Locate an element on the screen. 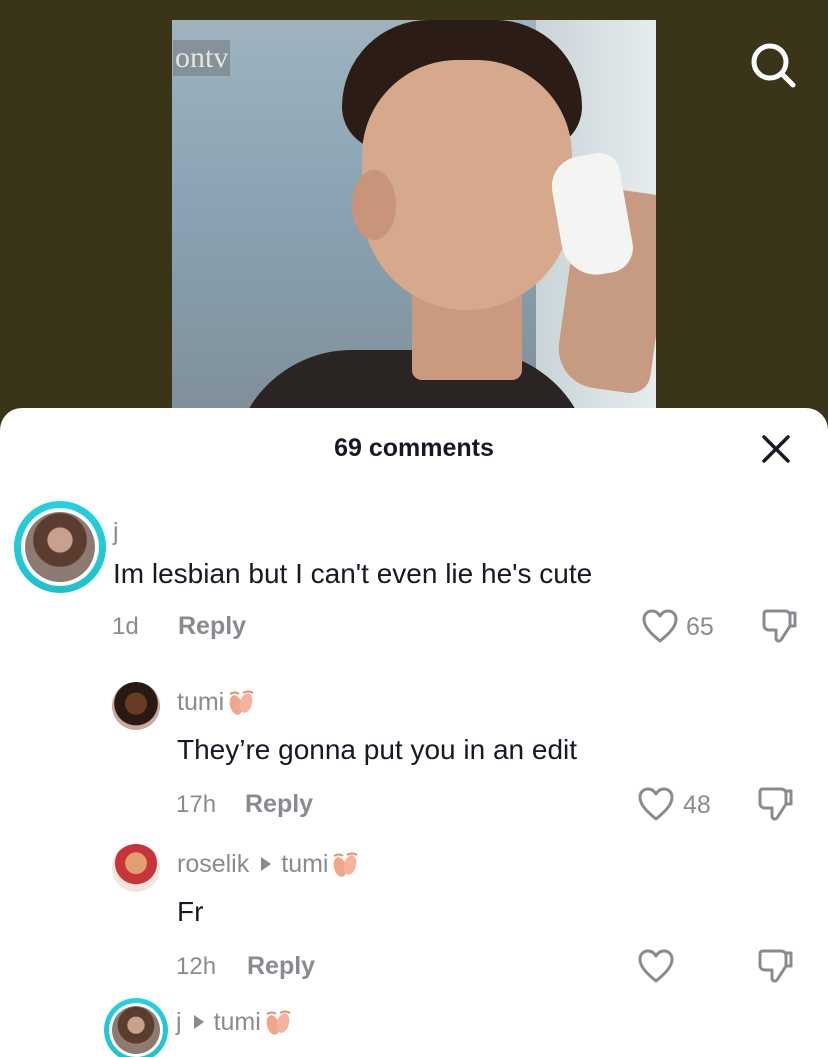 This screenshot has height=1057, width=828. reply-item: j tumi is located at coordinates (414, 1027).